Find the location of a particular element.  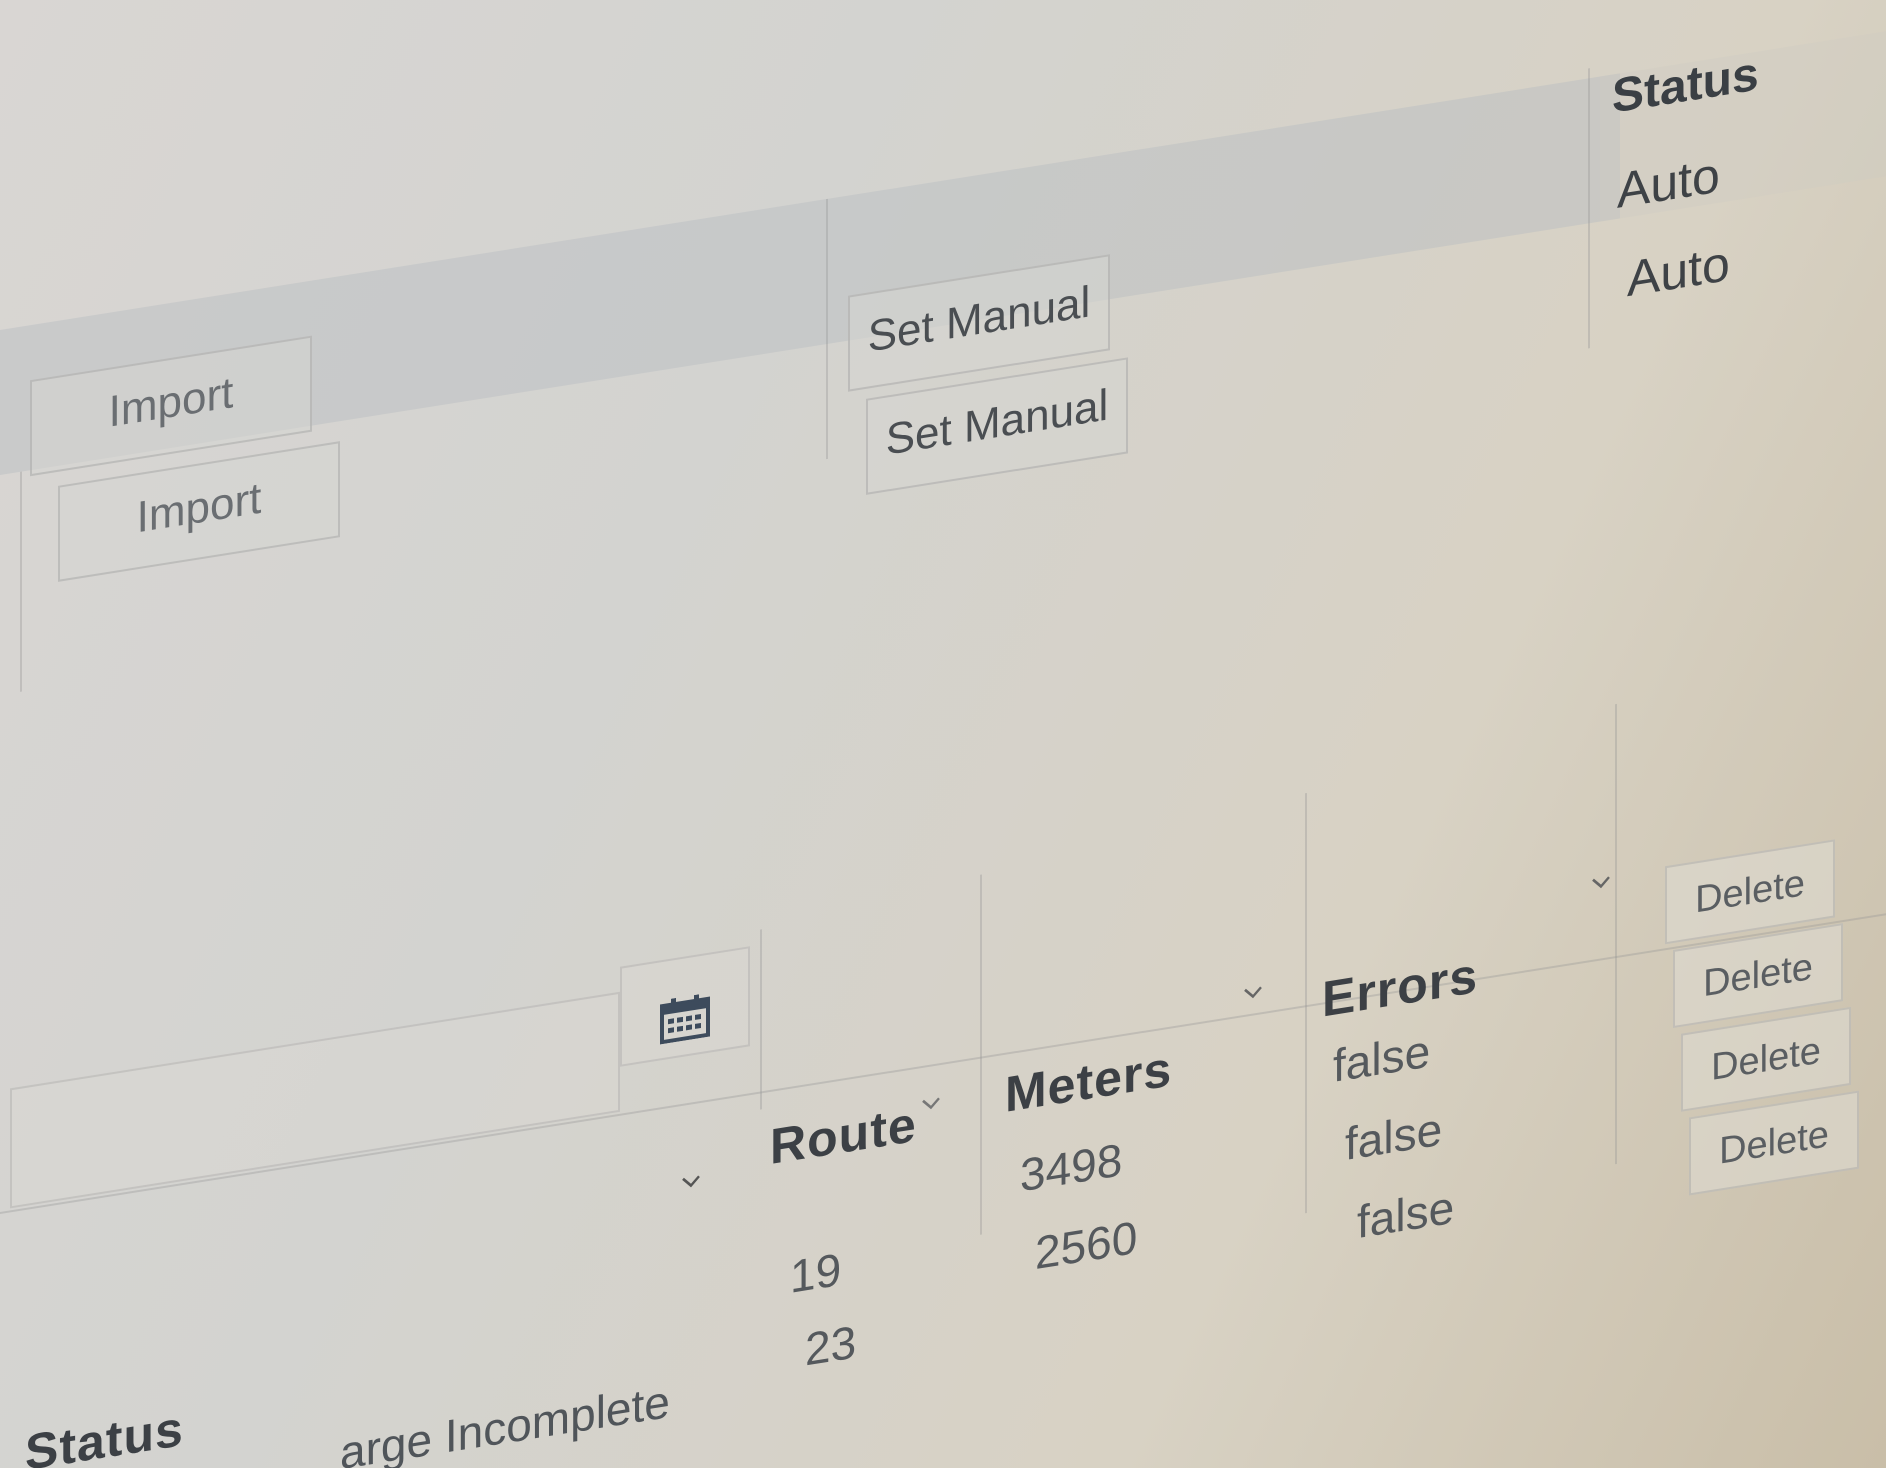

route-cell: 19 is located at coordinates (816, 1272).